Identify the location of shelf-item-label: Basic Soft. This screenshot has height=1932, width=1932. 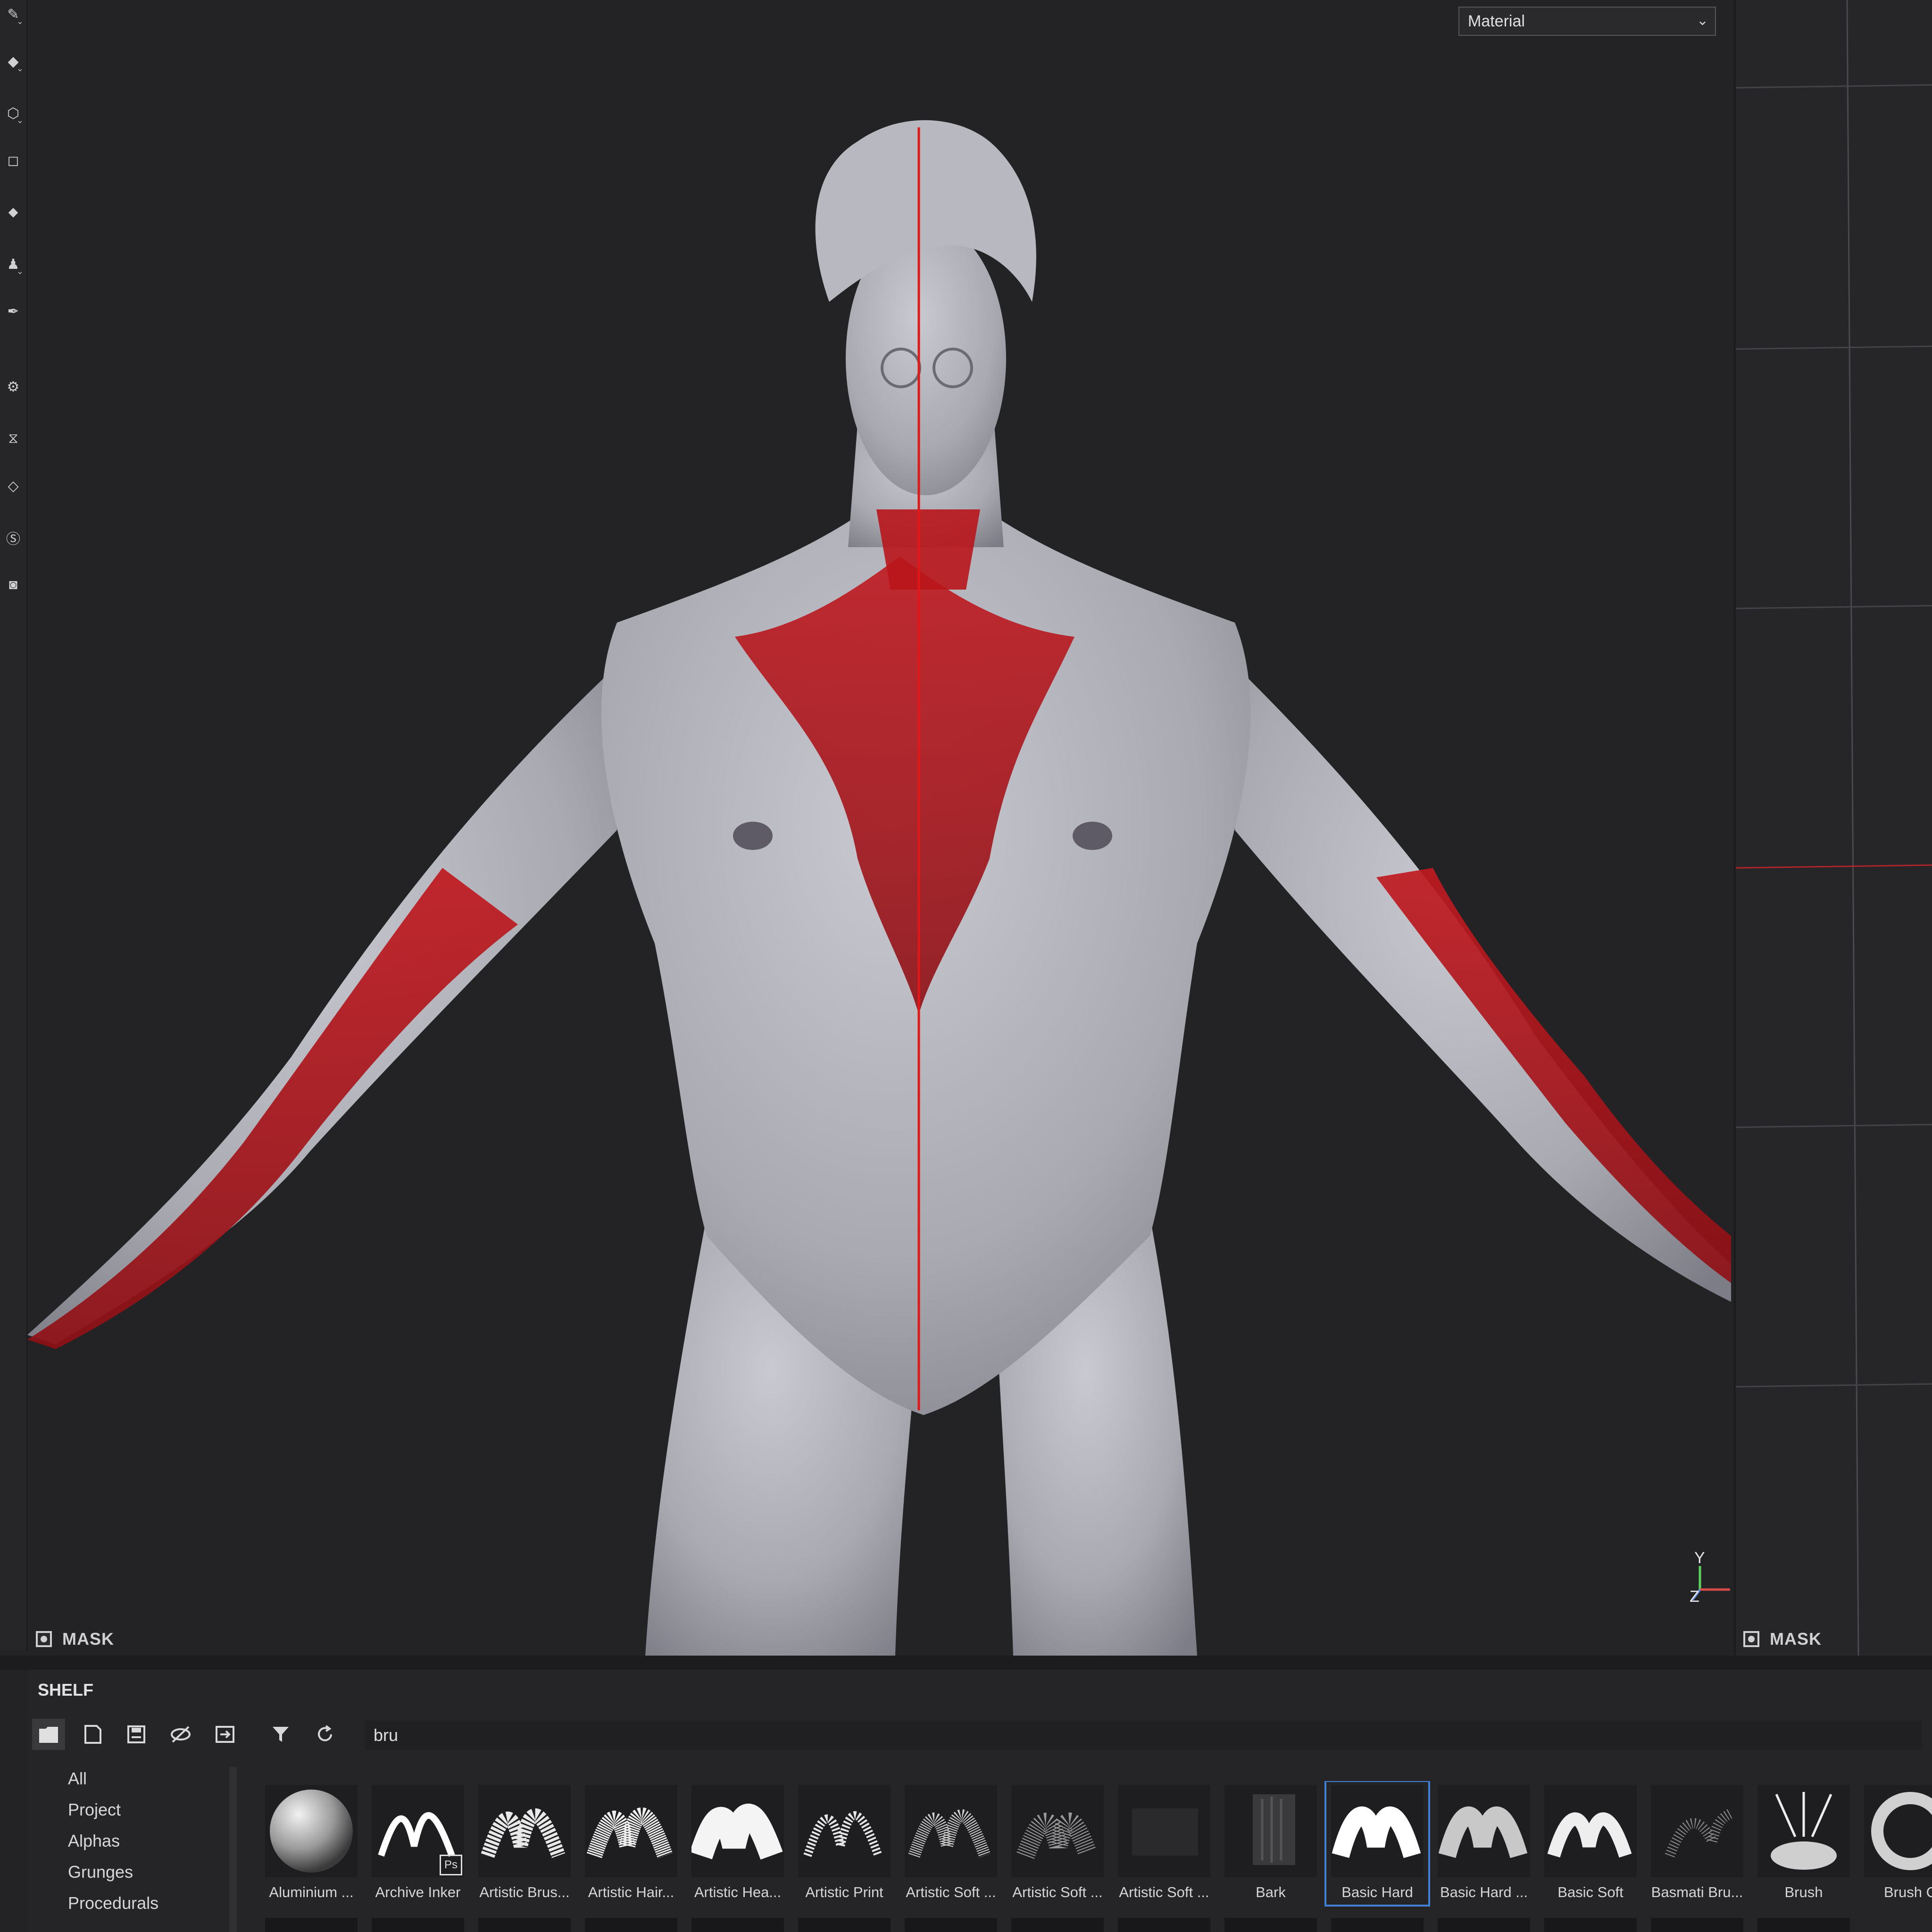
(1591, 1892).